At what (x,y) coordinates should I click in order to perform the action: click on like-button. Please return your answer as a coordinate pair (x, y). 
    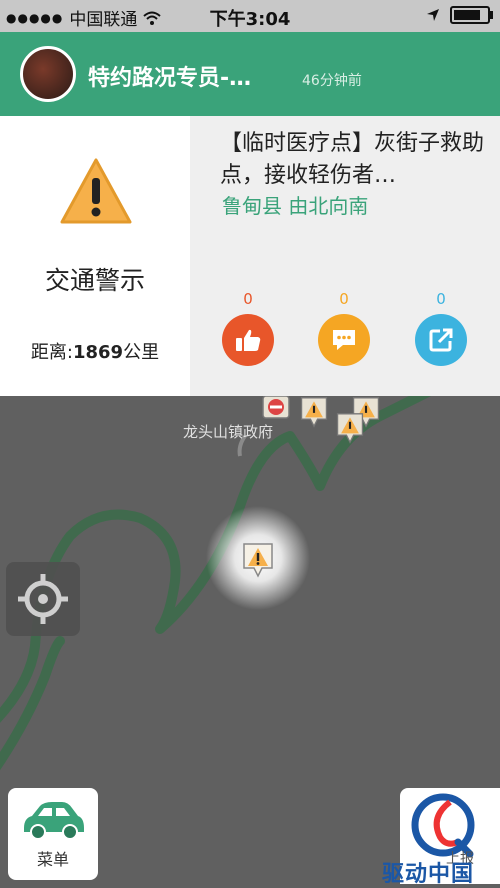
    Looking at the image, I should click on (248, 340).